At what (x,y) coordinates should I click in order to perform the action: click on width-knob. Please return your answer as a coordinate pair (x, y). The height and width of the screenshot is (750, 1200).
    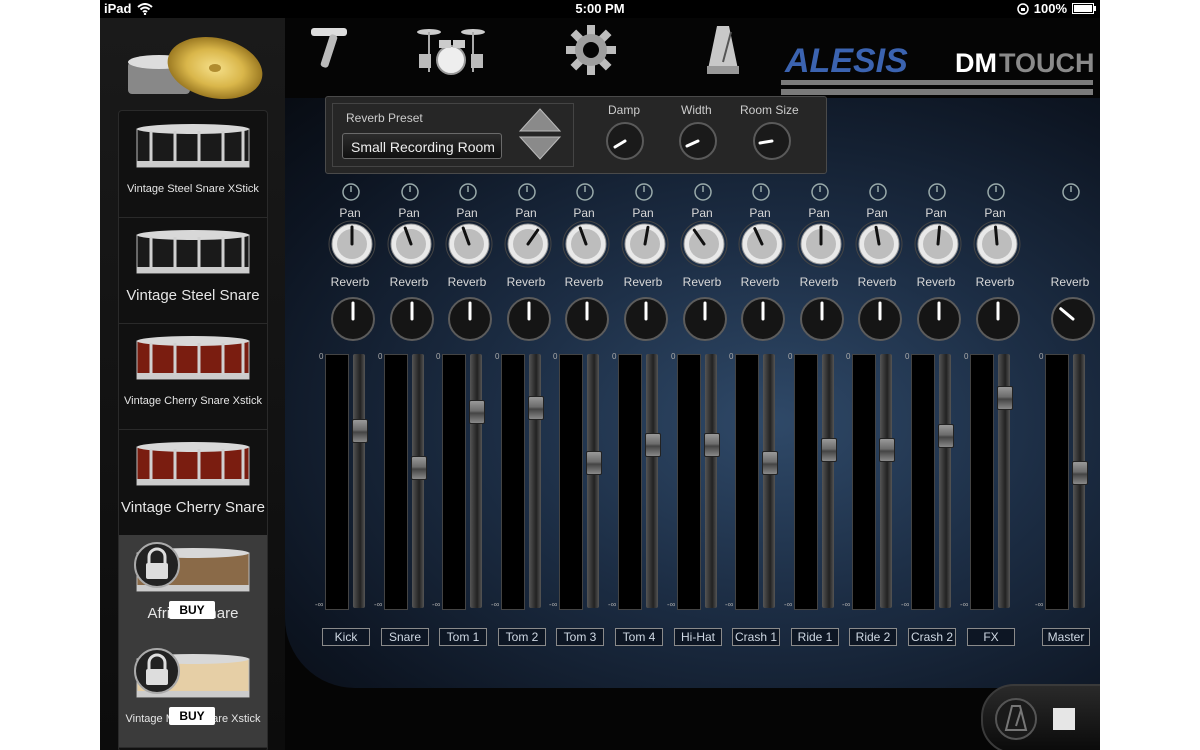
    Looking at the image, I should click on (698, 141).